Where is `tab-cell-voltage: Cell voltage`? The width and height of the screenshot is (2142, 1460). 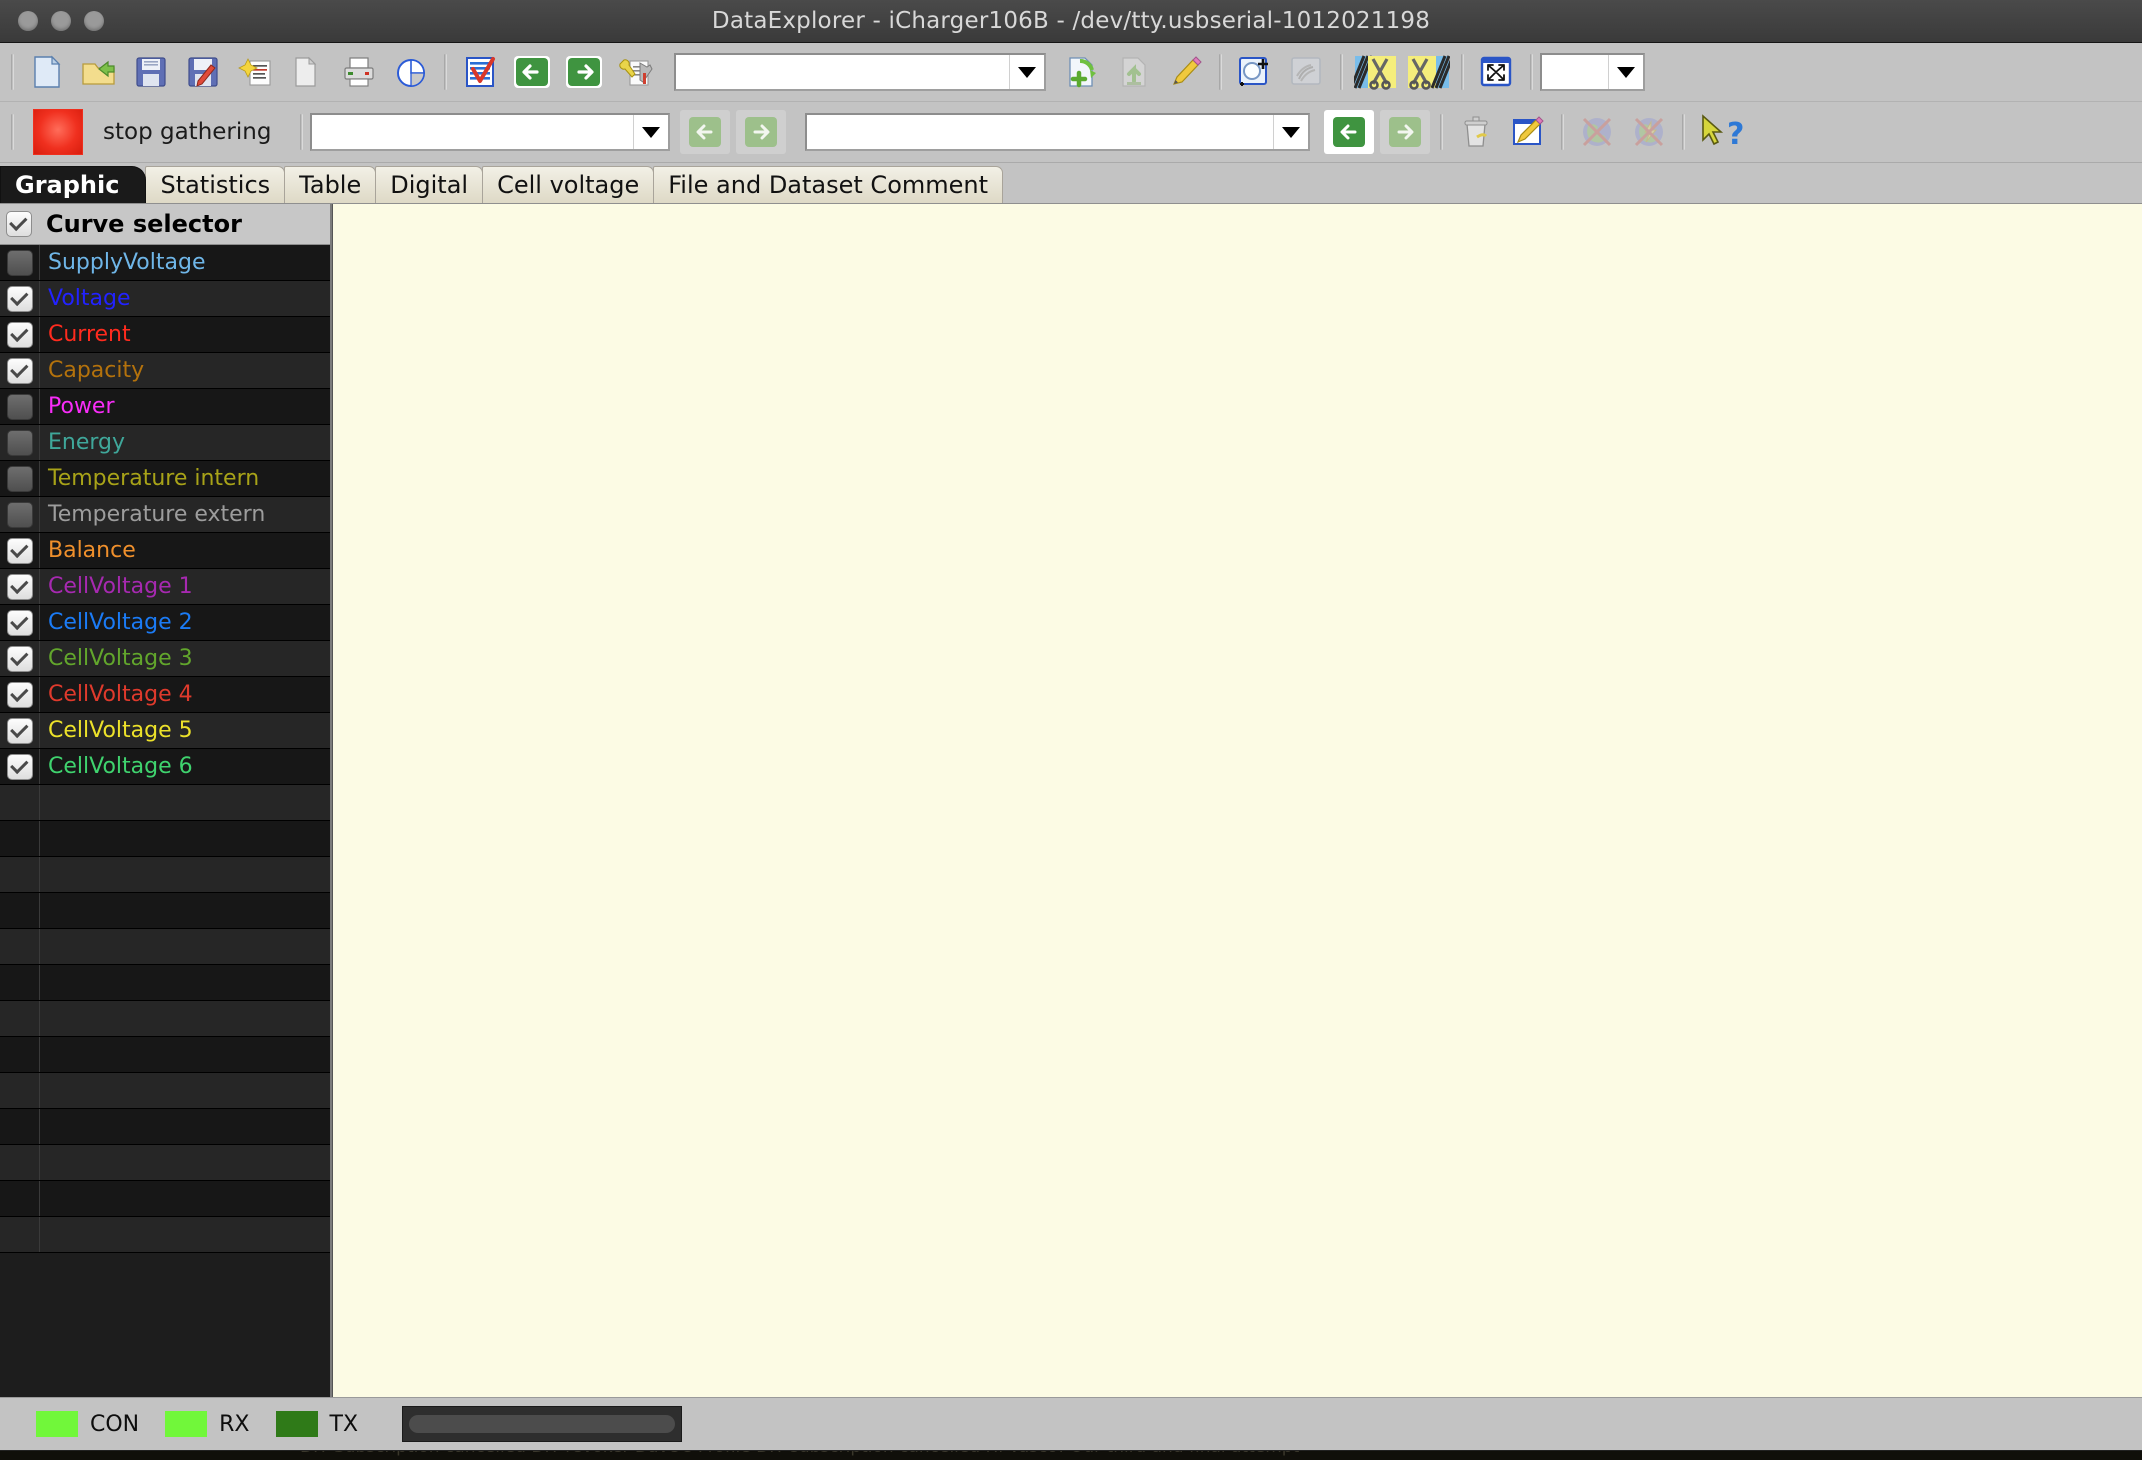 tab-cell-voltage: Cell voltage is located at coordinates (568, 184).